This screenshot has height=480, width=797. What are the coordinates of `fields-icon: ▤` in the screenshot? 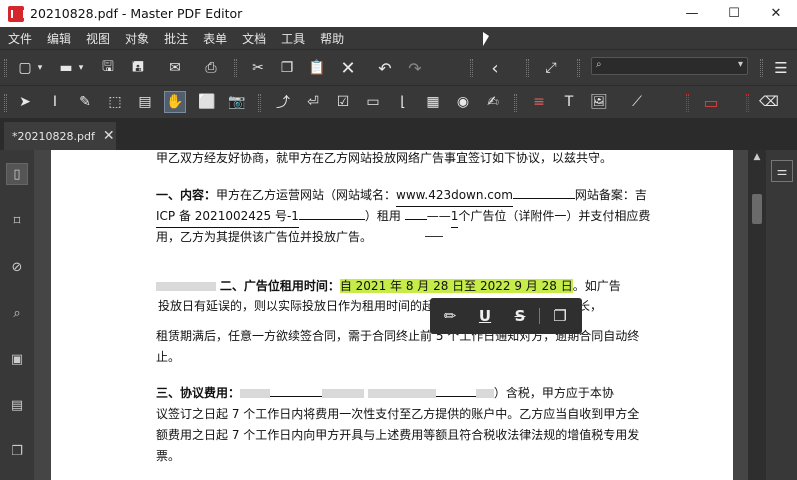 It's located at (17, 405).